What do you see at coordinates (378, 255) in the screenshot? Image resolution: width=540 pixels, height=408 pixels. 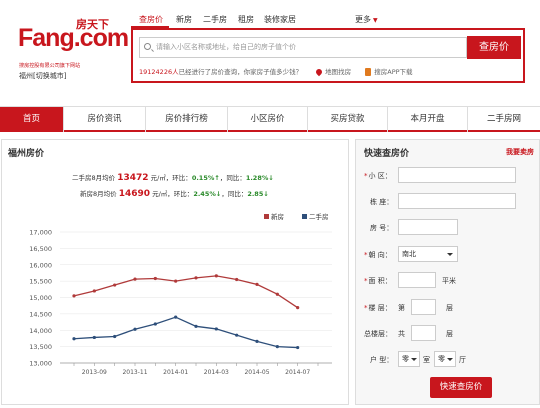 I see `chaoxiang-label: *朝 向：` at bounding box center [378, 255].